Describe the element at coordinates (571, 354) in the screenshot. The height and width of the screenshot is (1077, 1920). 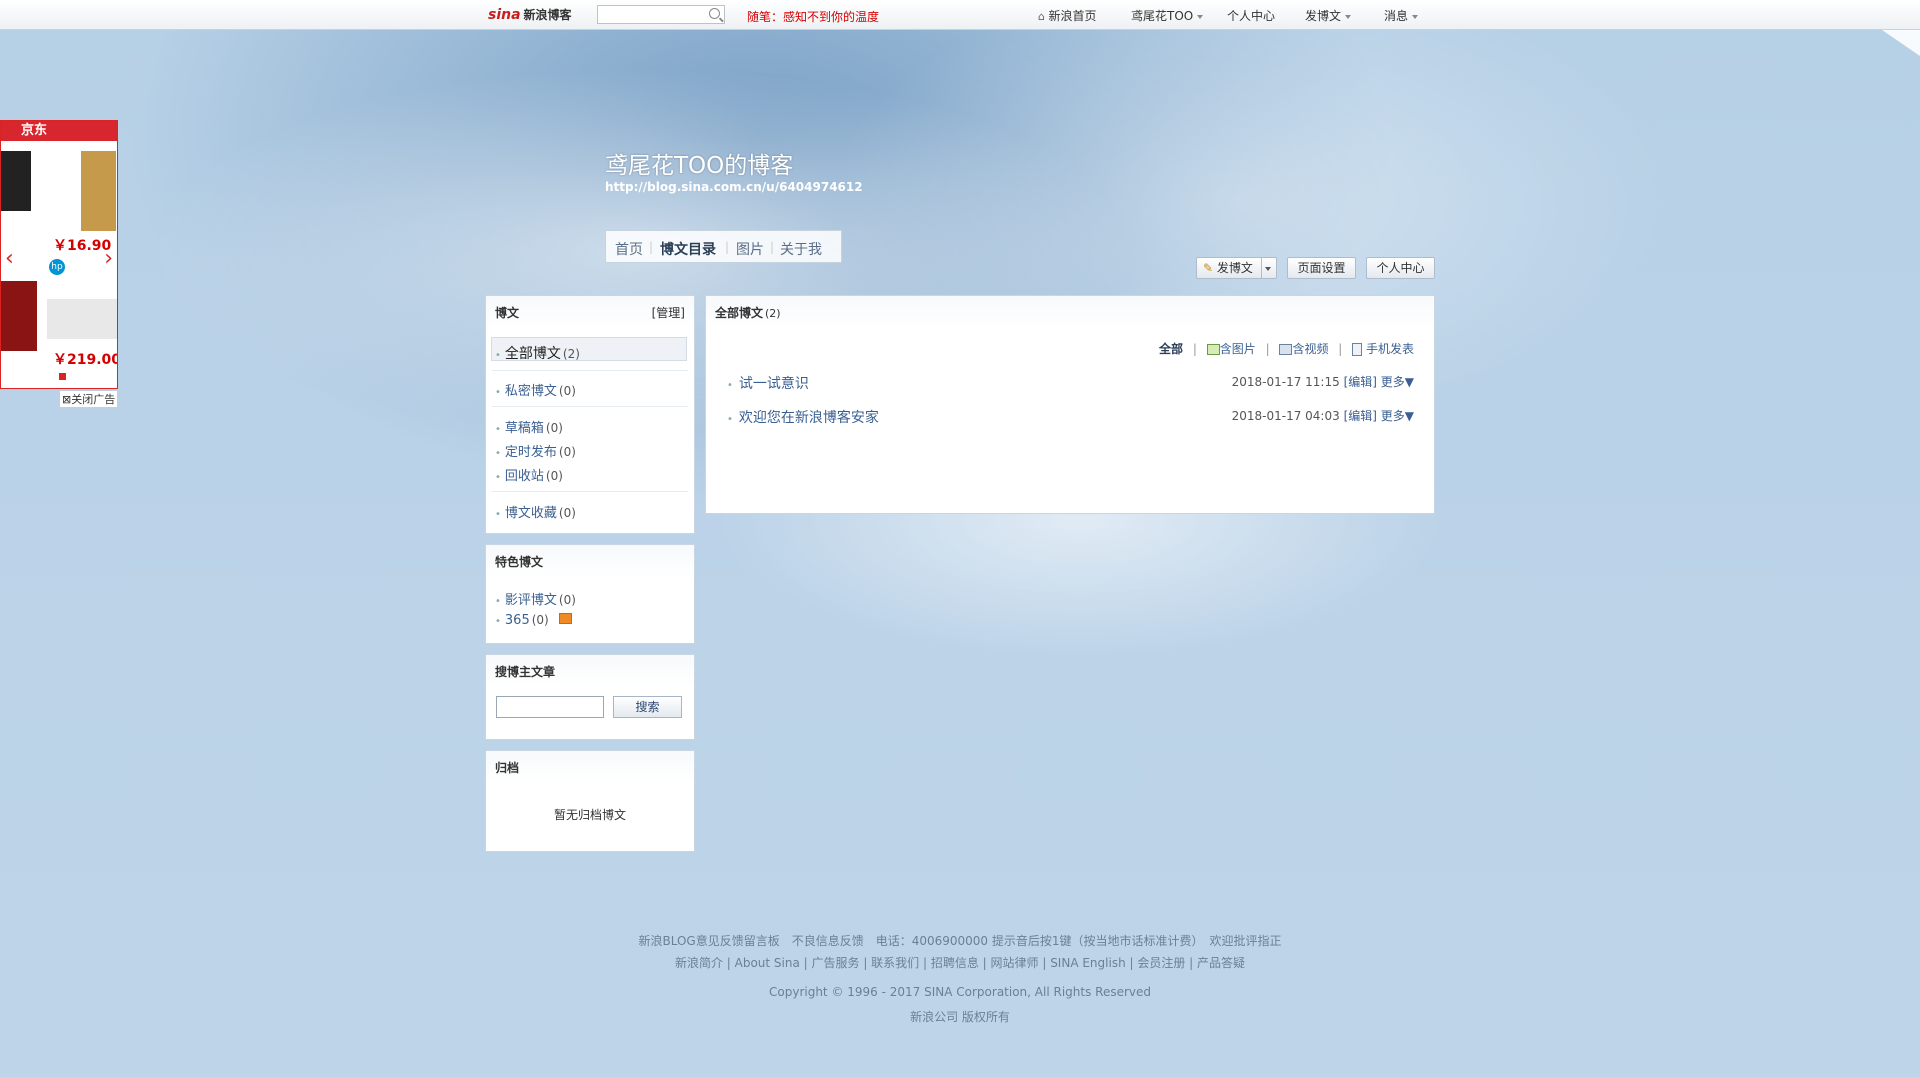
I see `category-count: (2)` at that location.